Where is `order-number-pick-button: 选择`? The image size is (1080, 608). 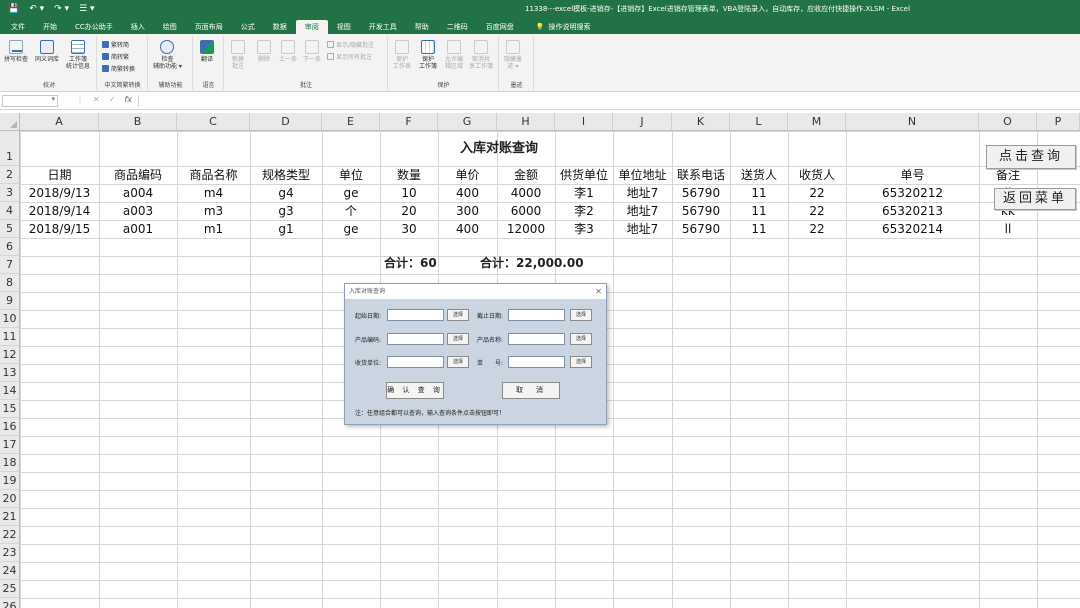 order-number-pick-button: 选择 is located at coordinates (581, 362).